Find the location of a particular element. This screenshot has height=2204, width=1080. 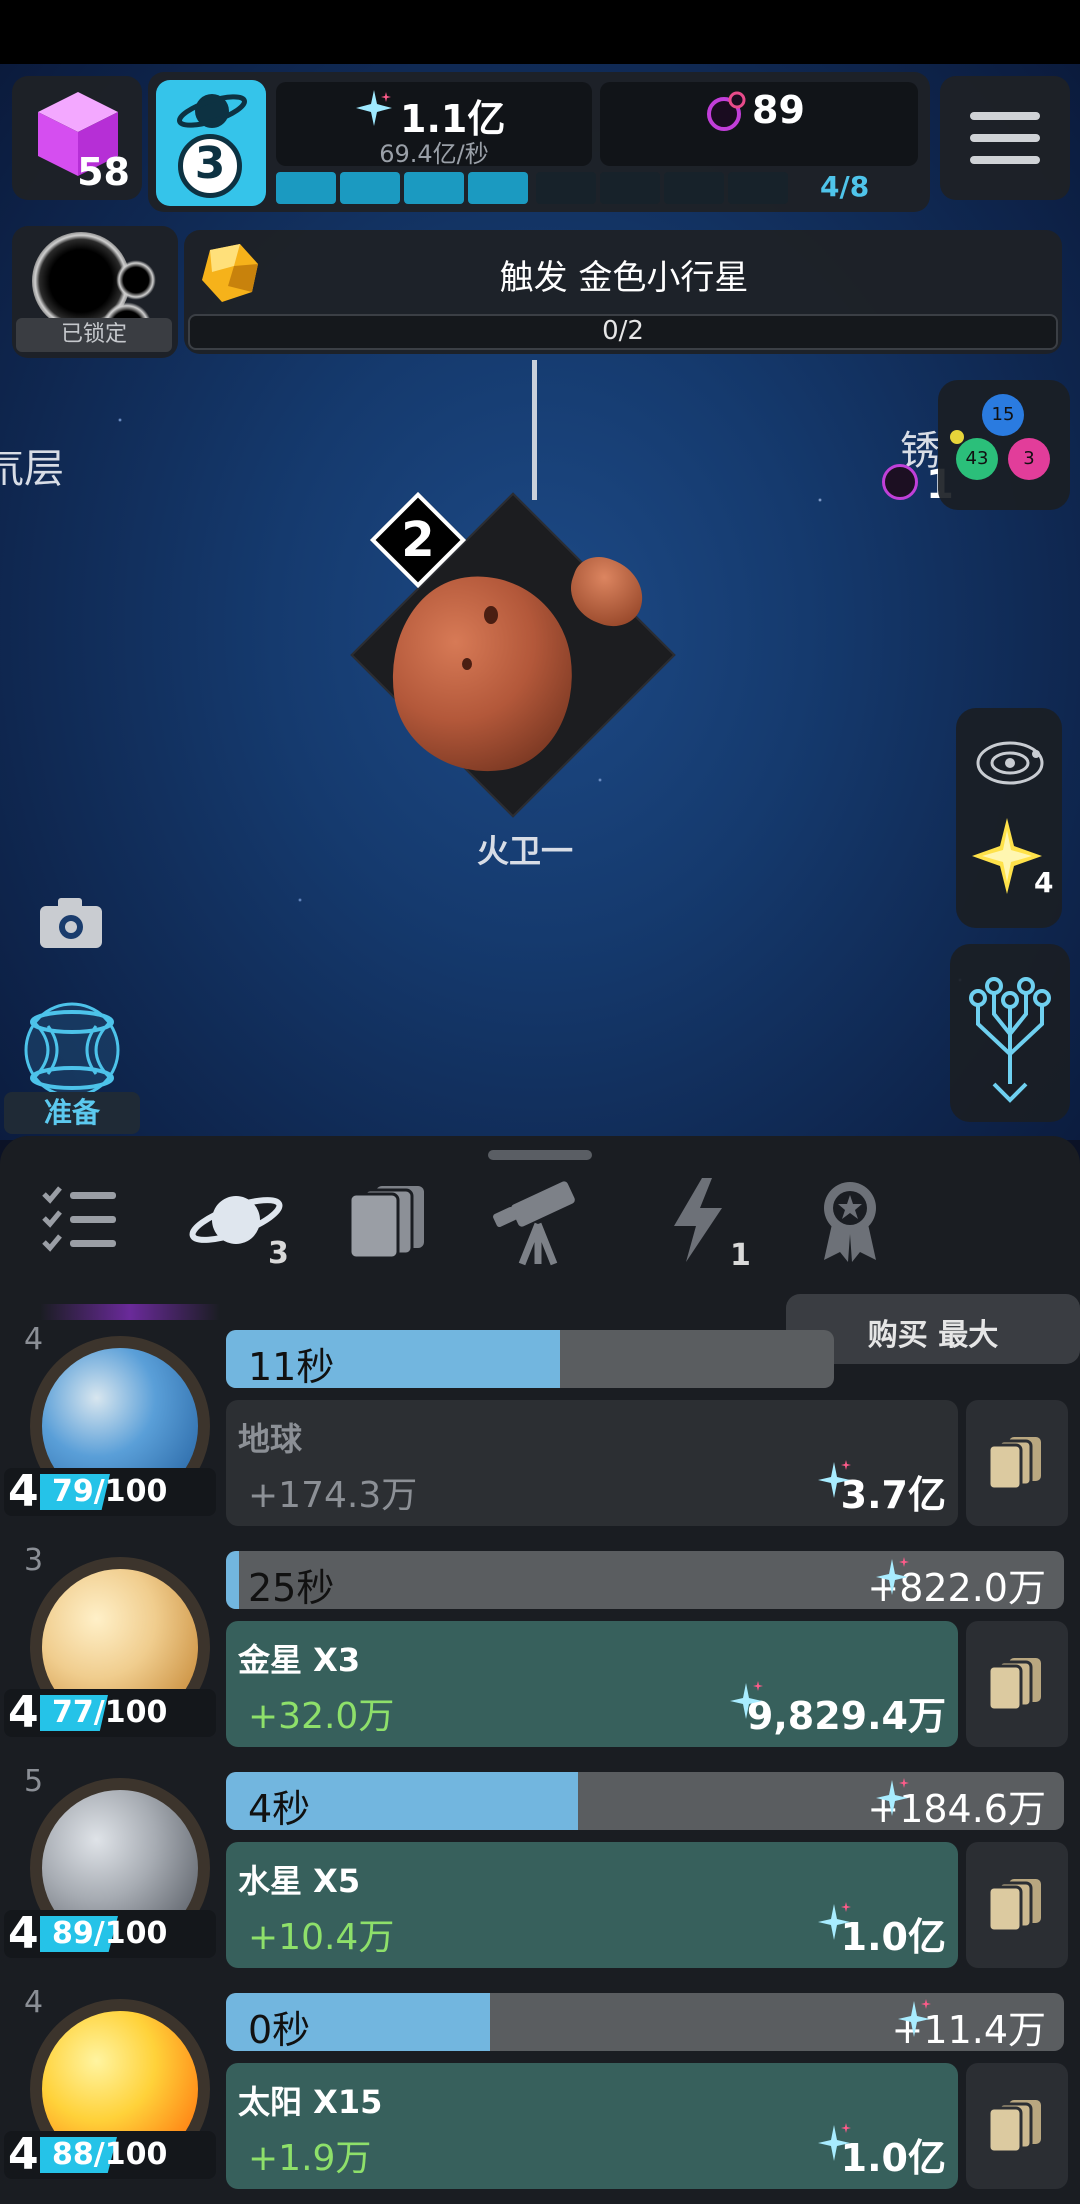

tab-achievements is located at coordinates (850, 1220).